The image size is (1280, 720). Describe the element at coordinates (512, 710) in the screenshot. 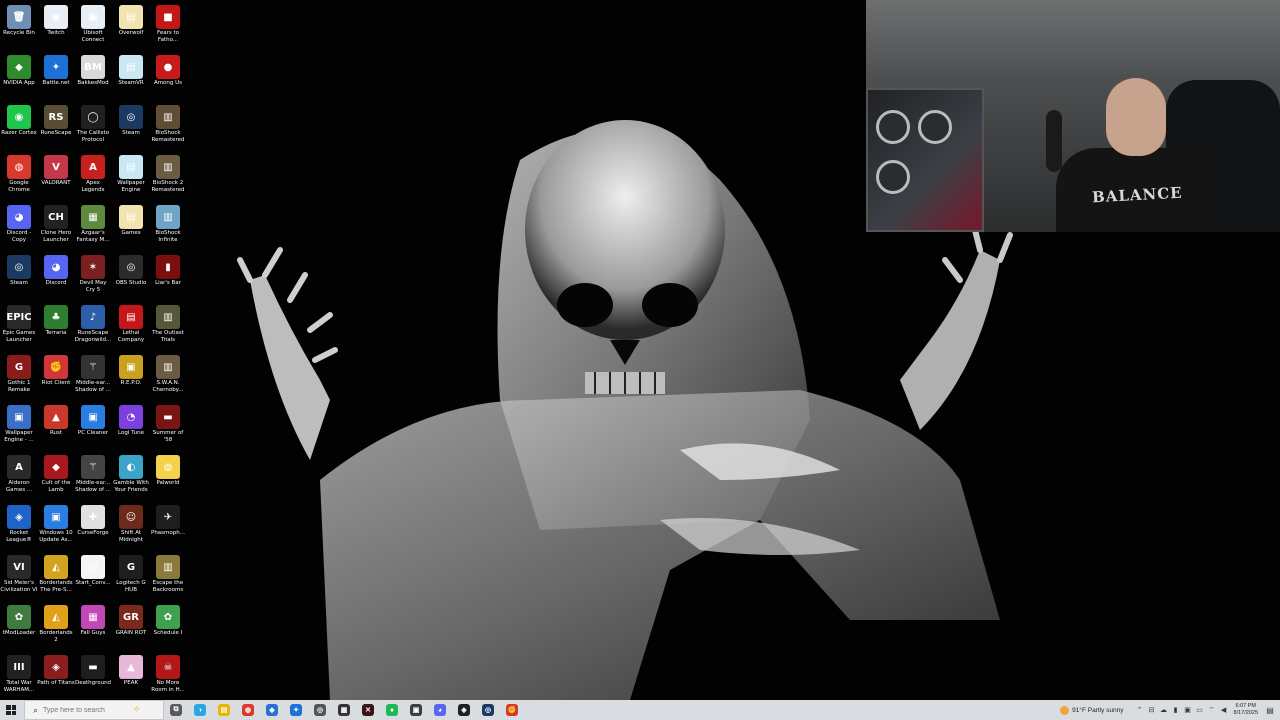

I see `taskbar-app-riot: ✊` at that location.